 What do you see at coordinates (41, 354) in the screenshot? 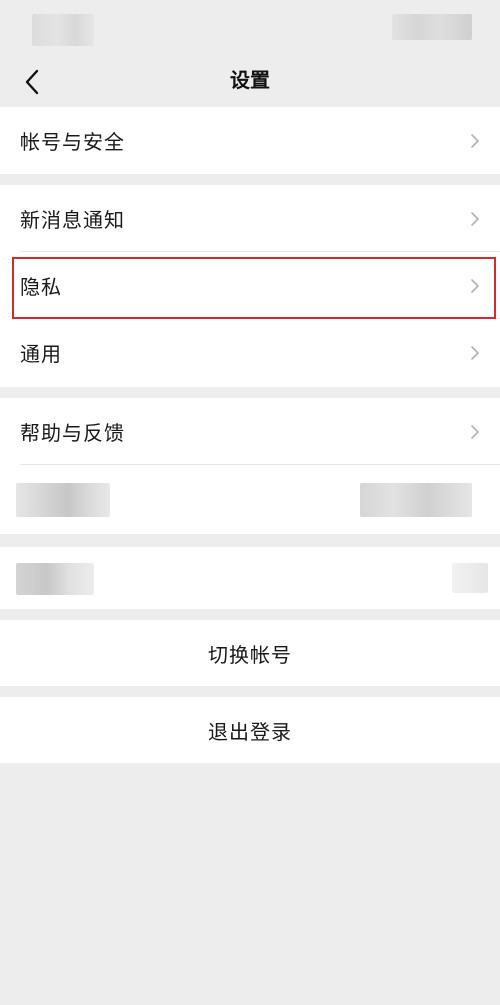
I see `settings-item-label: 通用` at bounding box center [41, 354].